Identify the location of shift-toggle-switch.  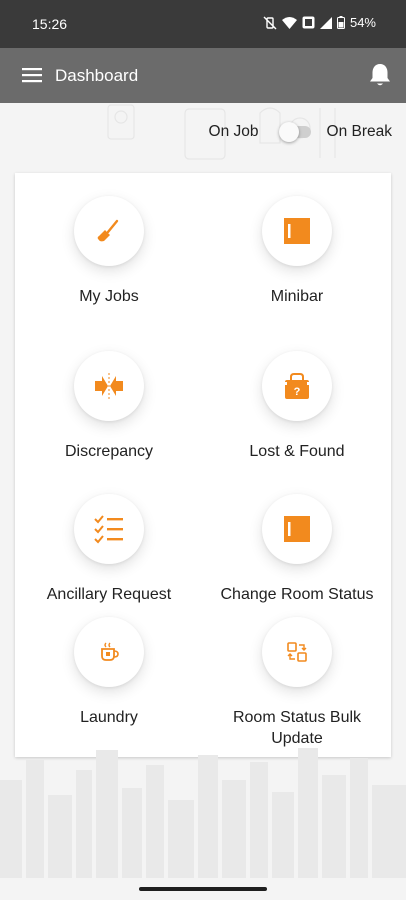
(295, 132).